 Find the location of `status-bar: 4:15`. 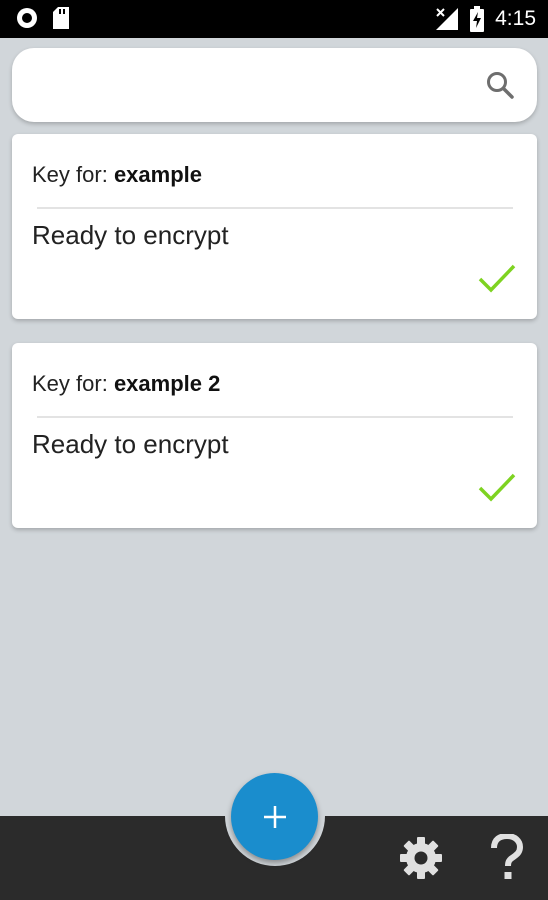

status-bar: 4:15 is located at coordinates (274, 19).